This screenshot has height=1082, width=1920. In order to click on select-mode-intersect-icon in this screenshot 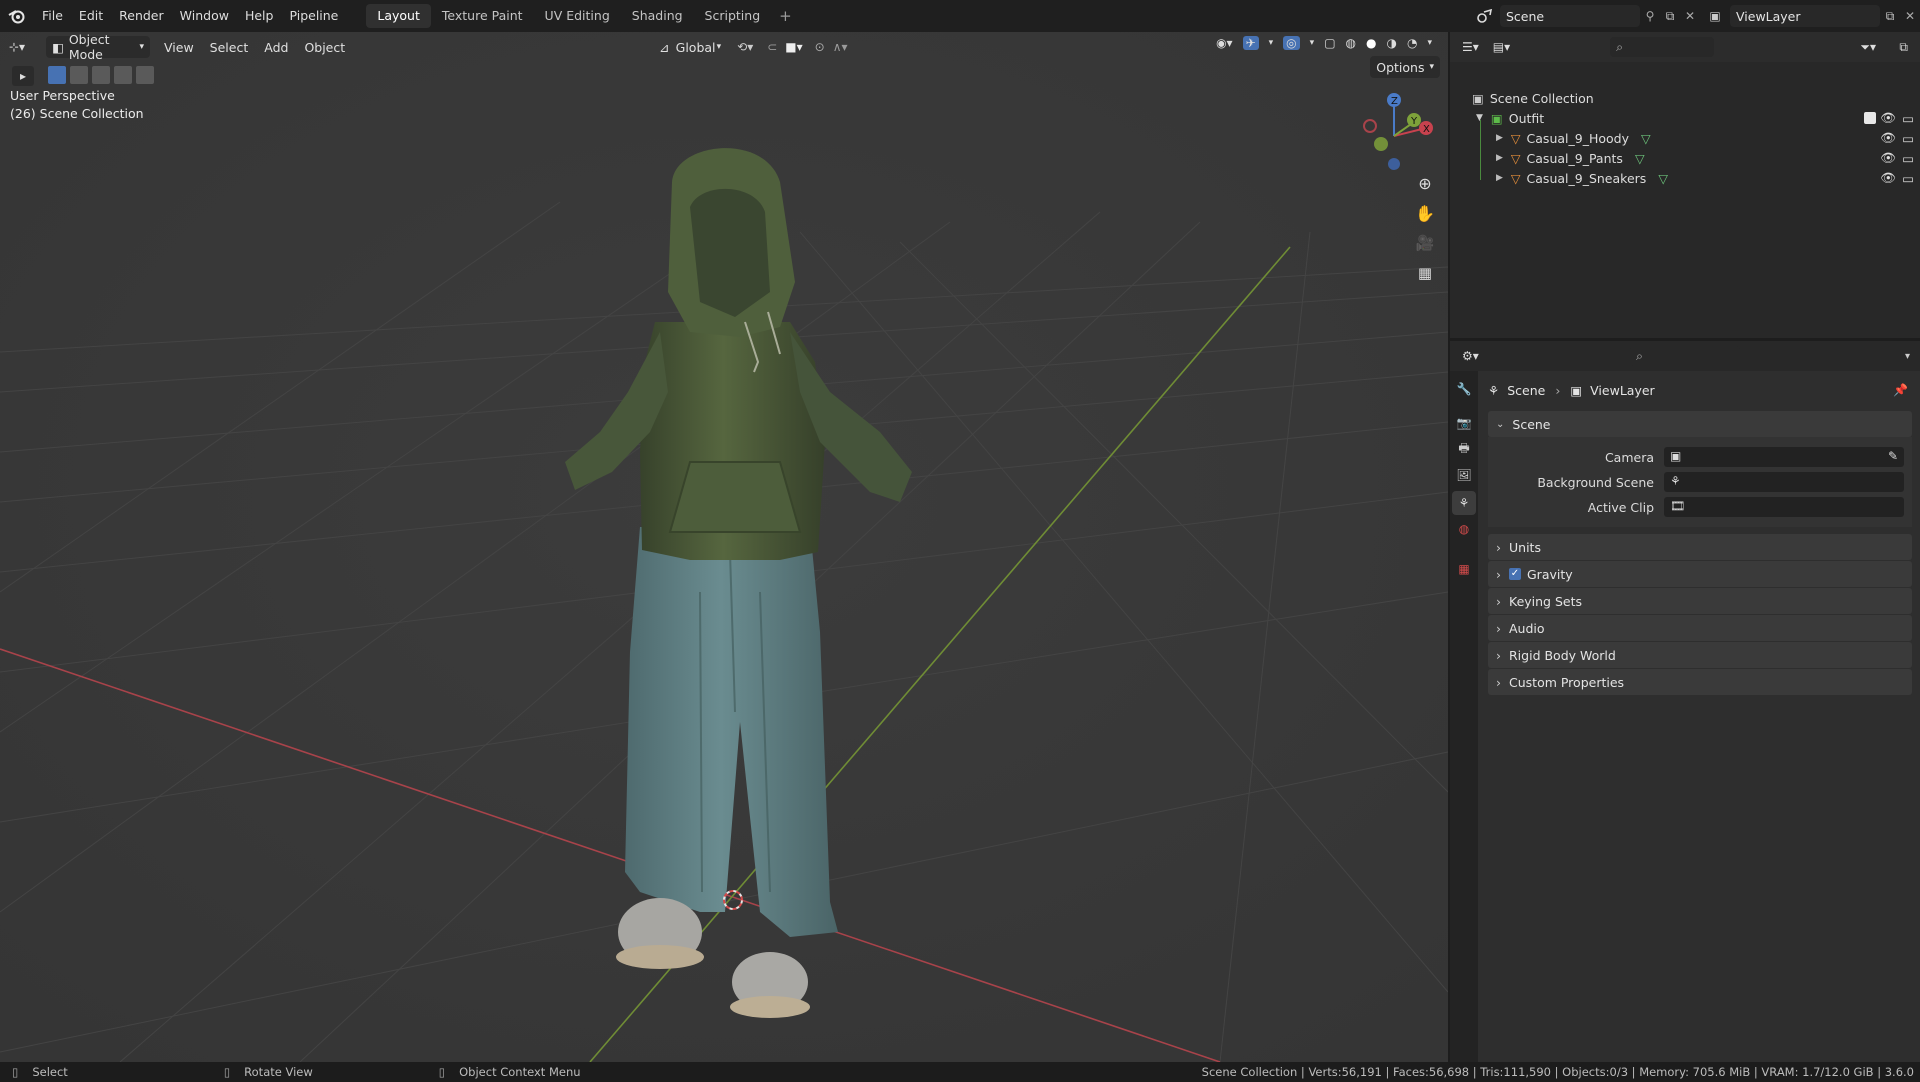, I will do `click(145, 75)`.